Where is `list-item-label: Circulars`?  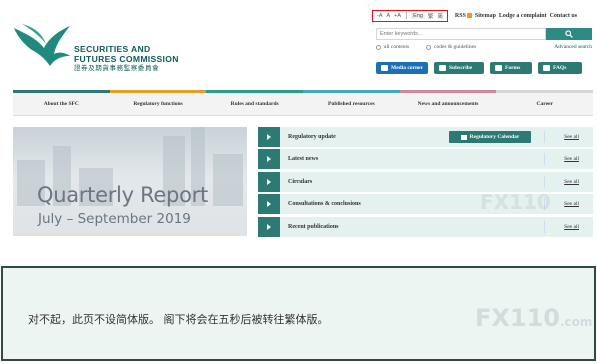
list-item-label: Circulars is located at coordinates (300, 181).